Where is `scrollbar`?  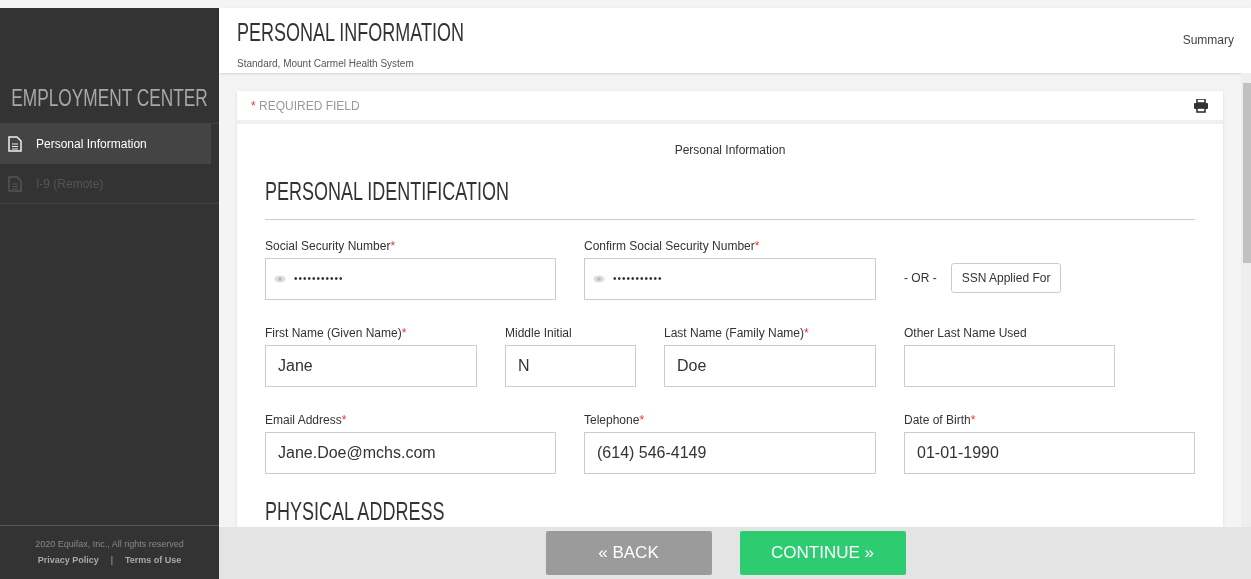 scrollbar is located at coordinates (1246, 300).